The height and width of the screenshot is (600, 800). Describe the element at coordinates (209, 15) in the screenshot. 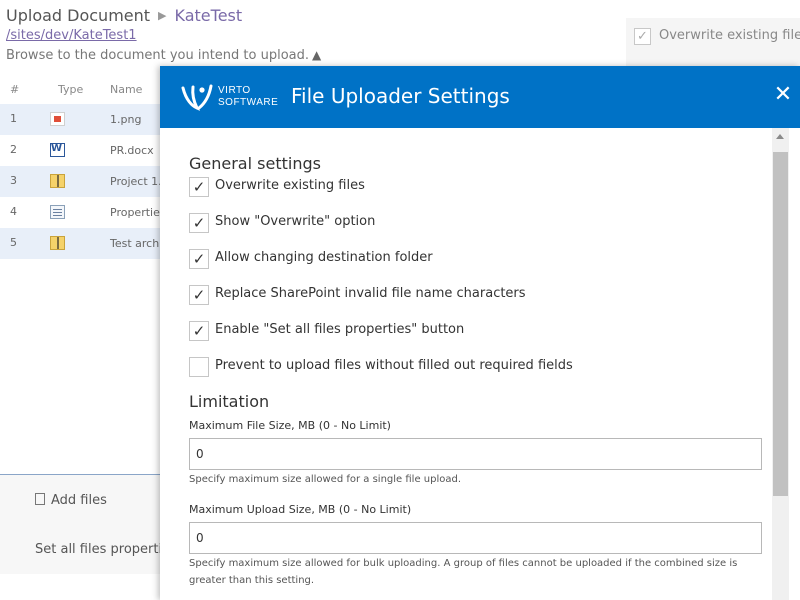

I see `breadcrumb-library-link: KateTest` at that location.